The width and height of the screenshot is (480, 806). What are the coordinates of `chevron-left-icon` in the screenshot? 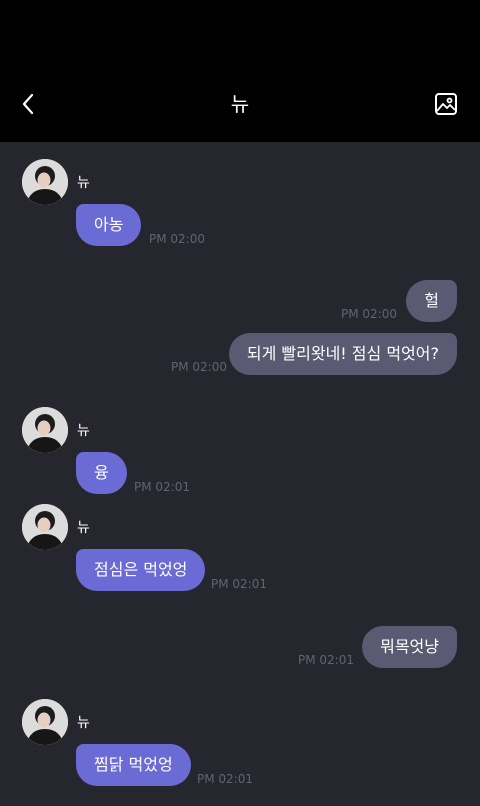 It's located at (28, 104).